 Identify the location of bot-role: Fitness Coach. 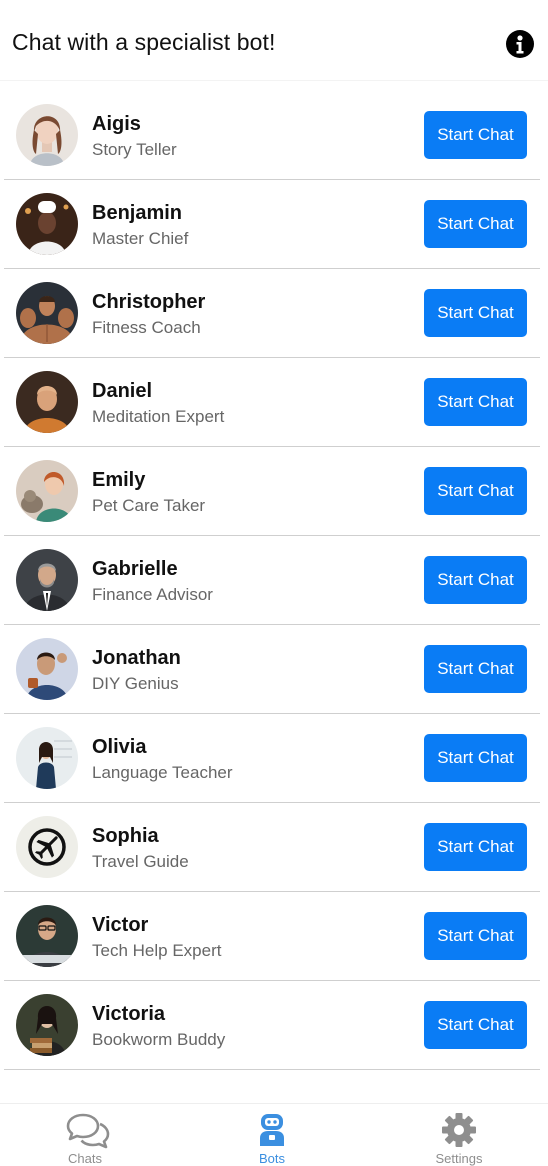
(146, 327).